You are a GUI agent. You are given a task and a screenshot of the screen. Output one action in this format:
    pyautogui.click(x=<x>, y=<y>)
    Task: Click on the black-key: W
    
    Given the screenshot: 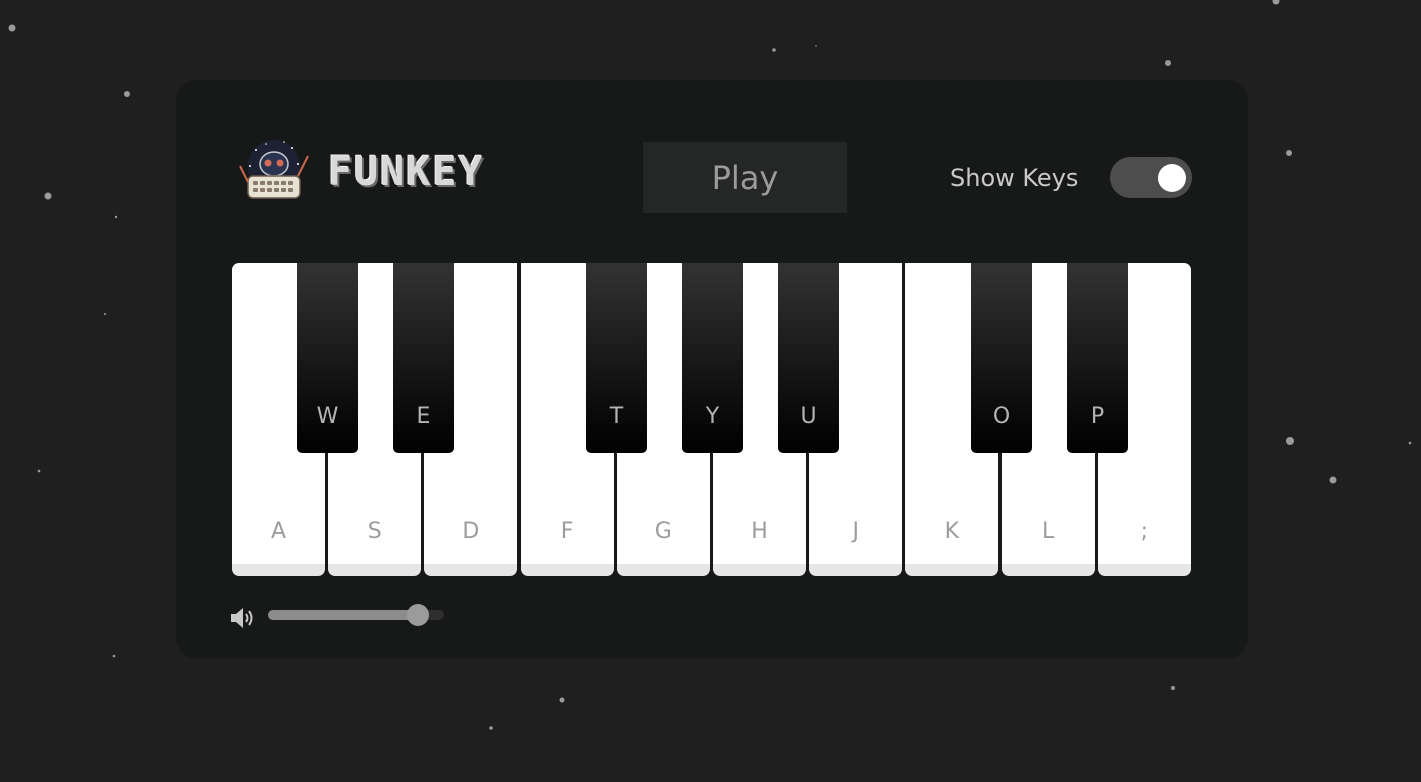 What is the action you would take?
    pyautogui.click(x=327, y=358)
    